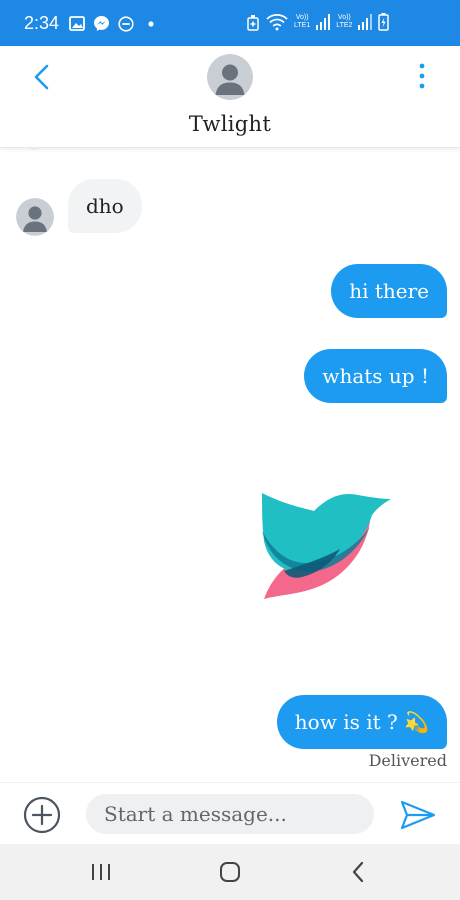  I want to click on home-icon, so click(230, 872).